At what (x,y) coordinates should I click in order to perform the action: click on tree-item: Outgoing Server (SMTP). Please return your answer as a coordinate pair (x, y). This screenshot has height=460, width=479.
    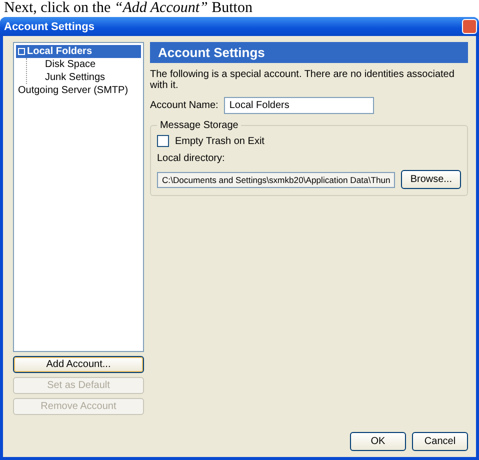
    Looking at the image, I should click on (78, 90).